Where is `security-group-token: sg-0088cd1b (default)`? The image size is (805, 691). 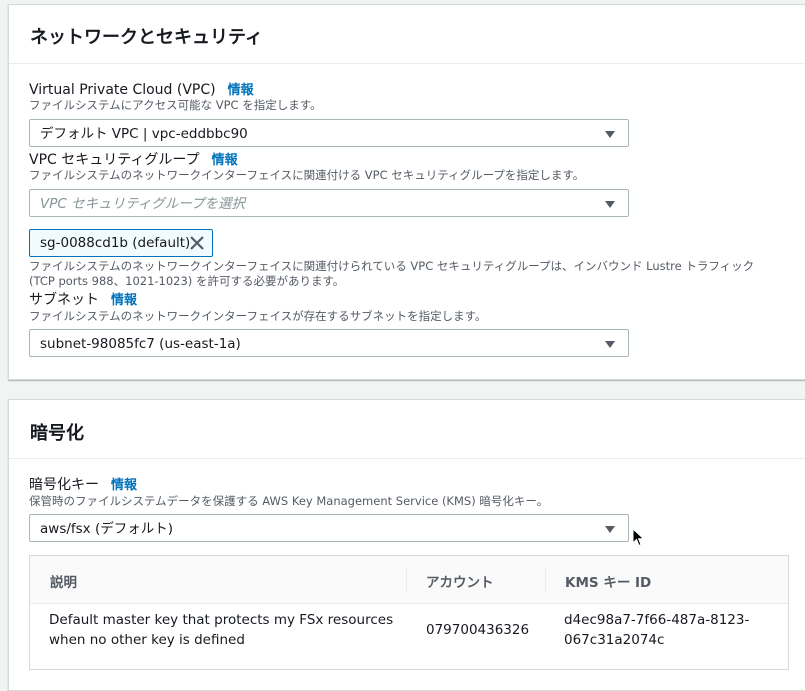
security-group-token: sg-0088cd1b (default) is located at coordinates (121, 243).